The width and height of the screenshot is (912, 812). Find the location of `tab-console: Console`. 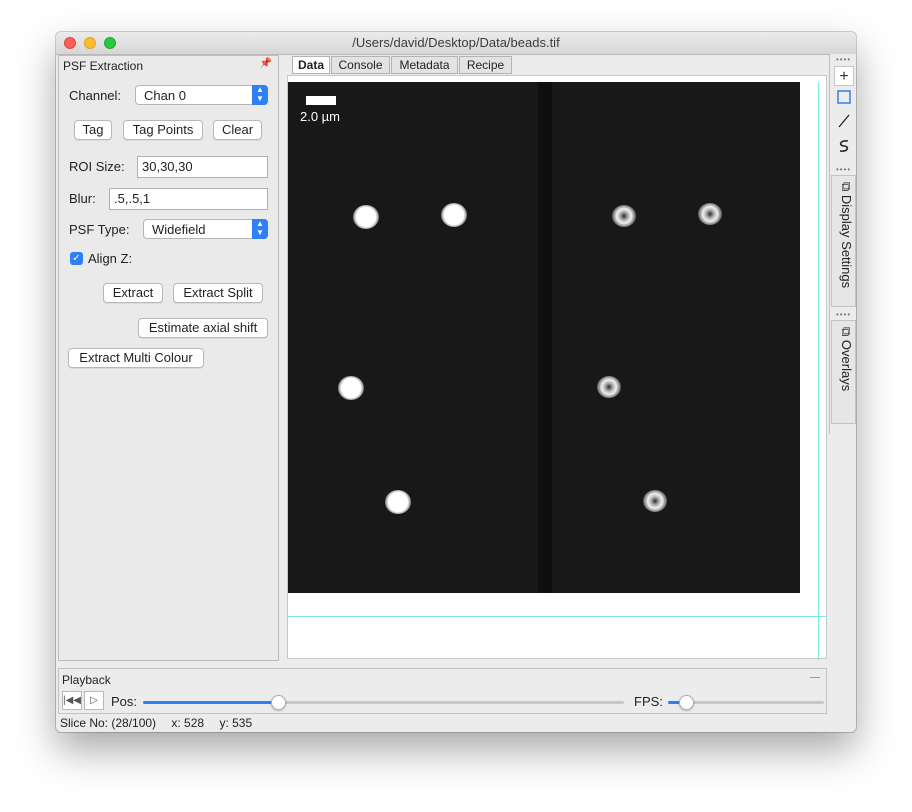

tab-console: Console is located at coordinates (360, 65).